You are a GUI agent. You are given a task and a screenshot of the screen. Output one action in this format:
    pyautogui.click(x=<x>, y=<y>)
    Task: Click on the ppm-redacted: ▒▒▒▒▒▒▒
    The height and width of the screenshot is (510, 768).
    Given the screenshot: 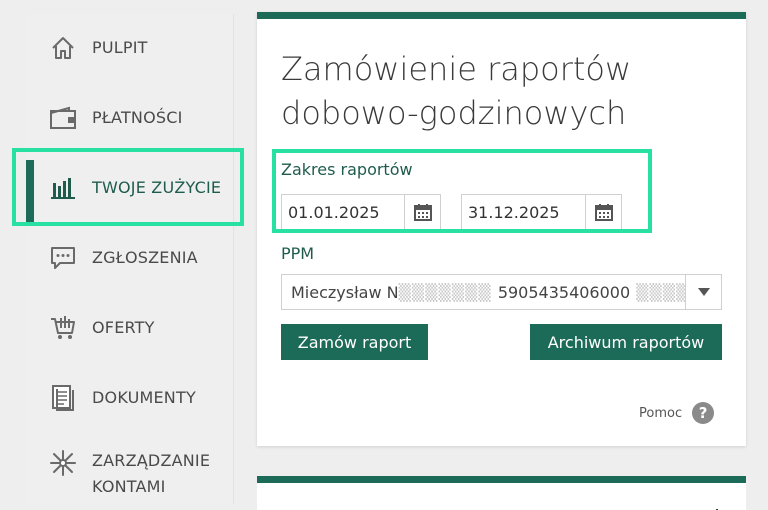 What is the action you would take?
    pyautogui.click(x=448, y=292)
    